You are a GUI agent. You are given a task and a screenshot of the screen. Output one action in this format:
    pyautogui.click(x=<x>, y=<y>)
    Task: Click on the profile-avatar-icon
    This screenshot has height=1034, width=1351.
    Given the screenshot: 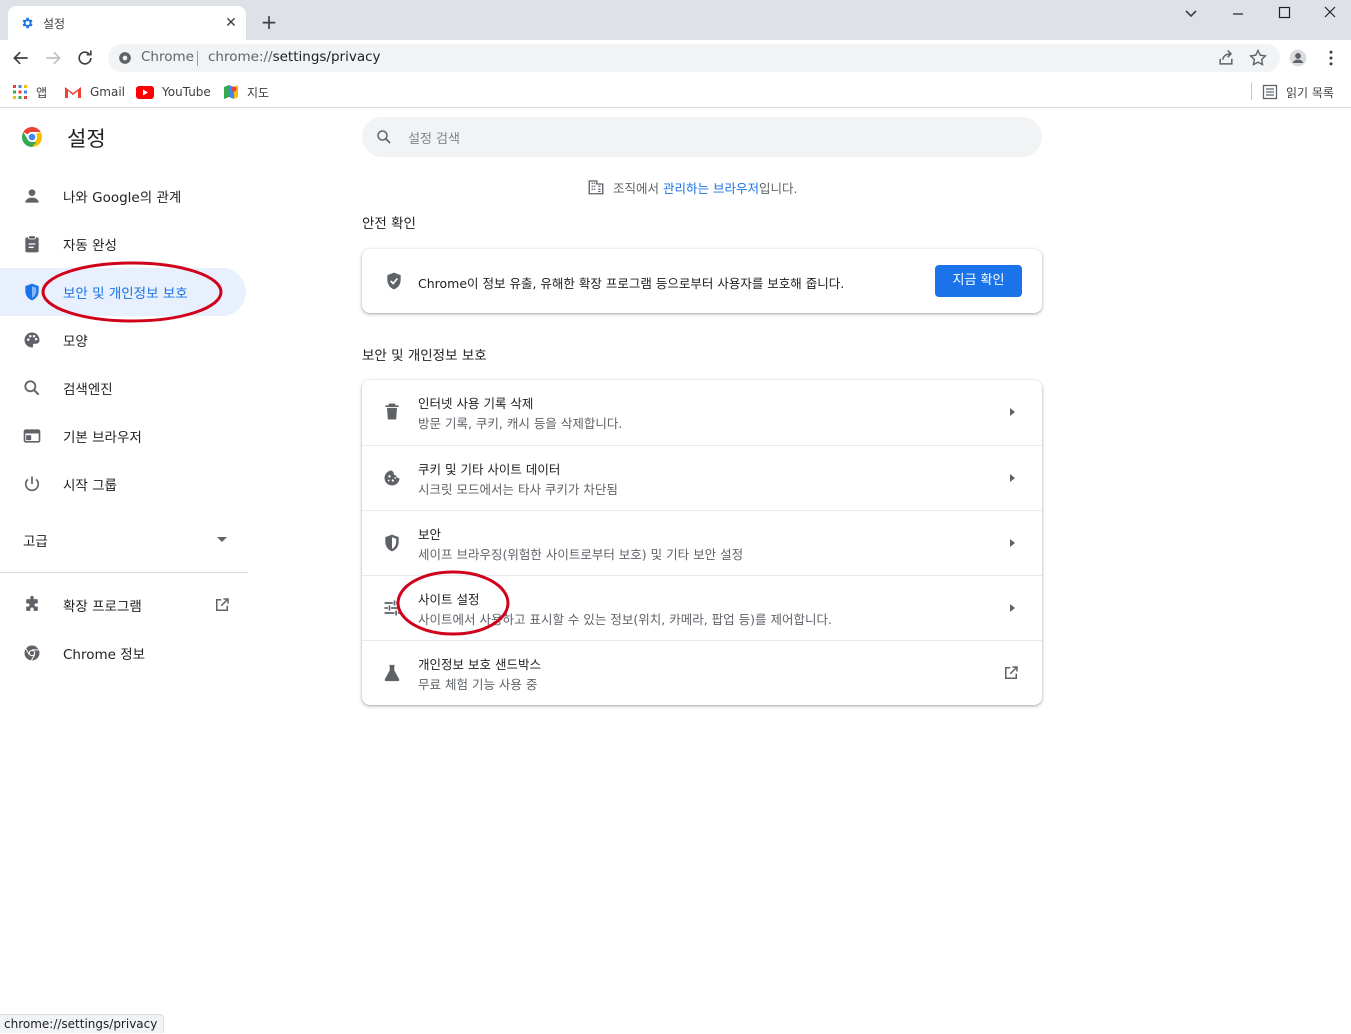 What is the action you would take?
    pyautogui.click(x=1298, y=58)
    